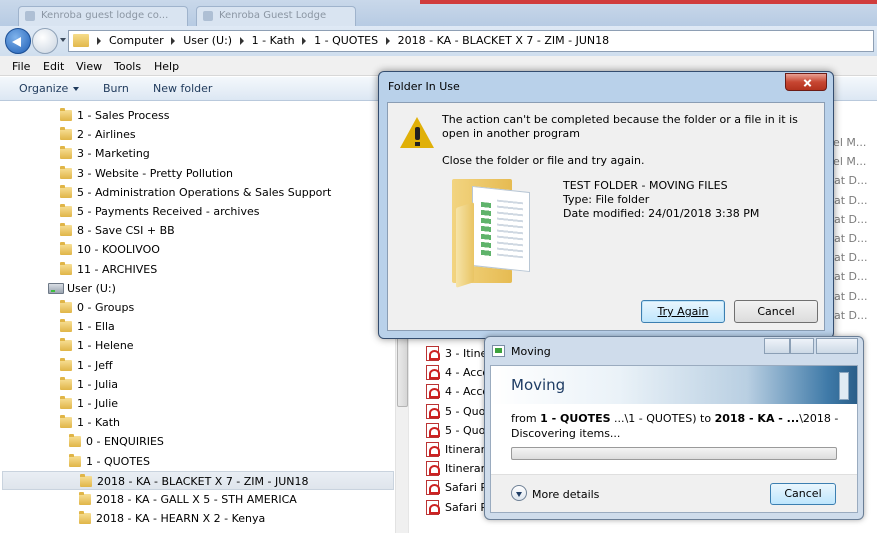 The height and width of the screenshot is (533, 877). Describe the element at coordinates (198, 288) in the screenshot. I see `tree-item: User (U:)` at that location.